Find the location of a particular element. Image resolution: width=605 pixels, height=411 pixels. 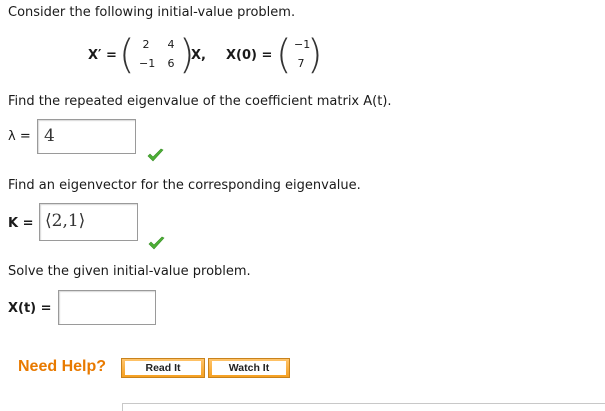

bottom-panel-edge is located at coordinates (363, 407).